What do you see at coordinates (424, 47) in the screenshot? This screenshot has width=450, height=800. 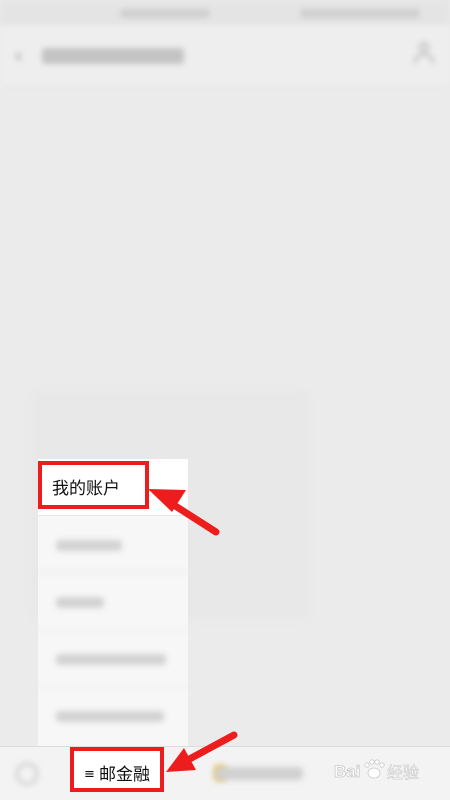 I see `person-icon-head` at bounding box center [424, 47].